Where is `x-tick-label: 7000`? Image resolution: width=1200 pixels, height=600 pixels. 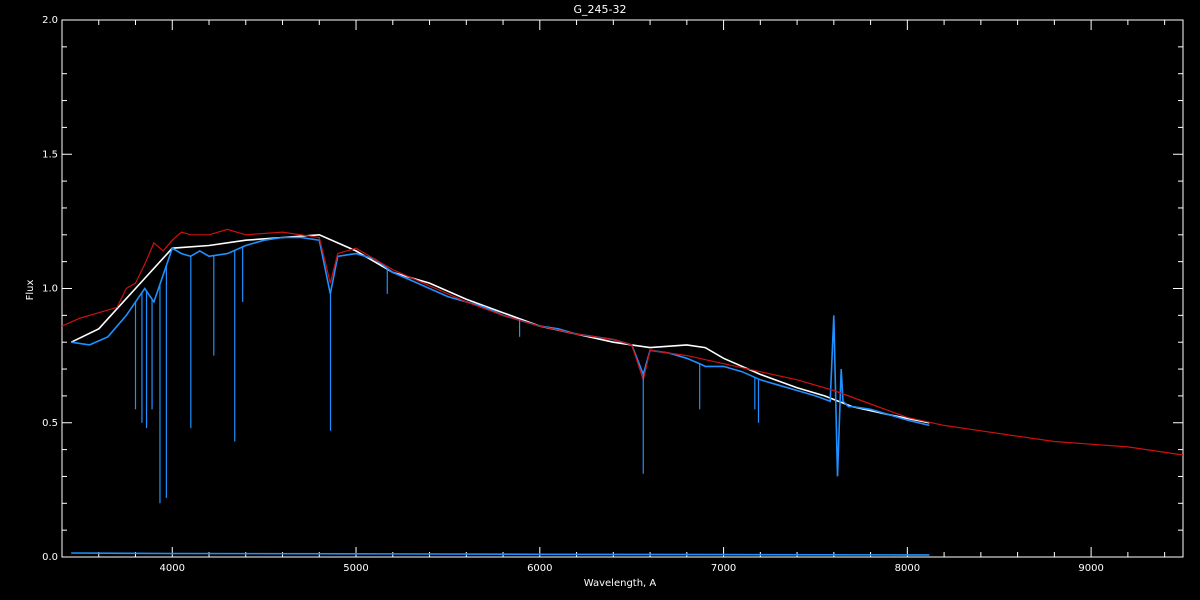 x-tick-label: 7000 is located at coordinates (723, 568).